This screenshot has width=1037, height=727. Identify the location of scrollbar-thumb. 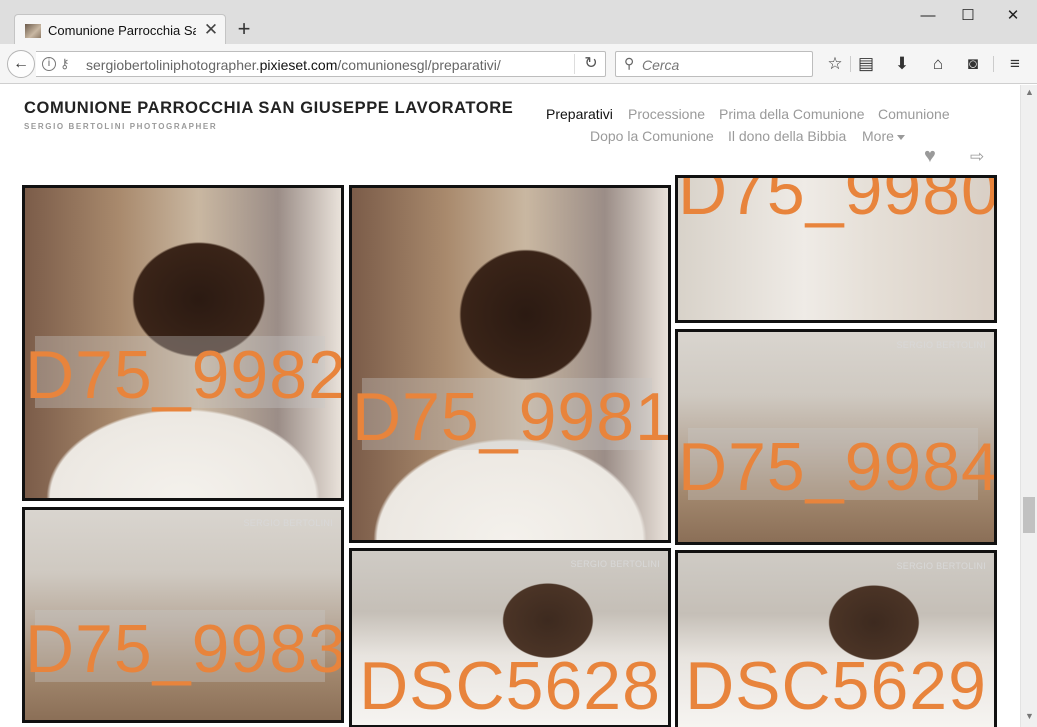
(1029, 515).